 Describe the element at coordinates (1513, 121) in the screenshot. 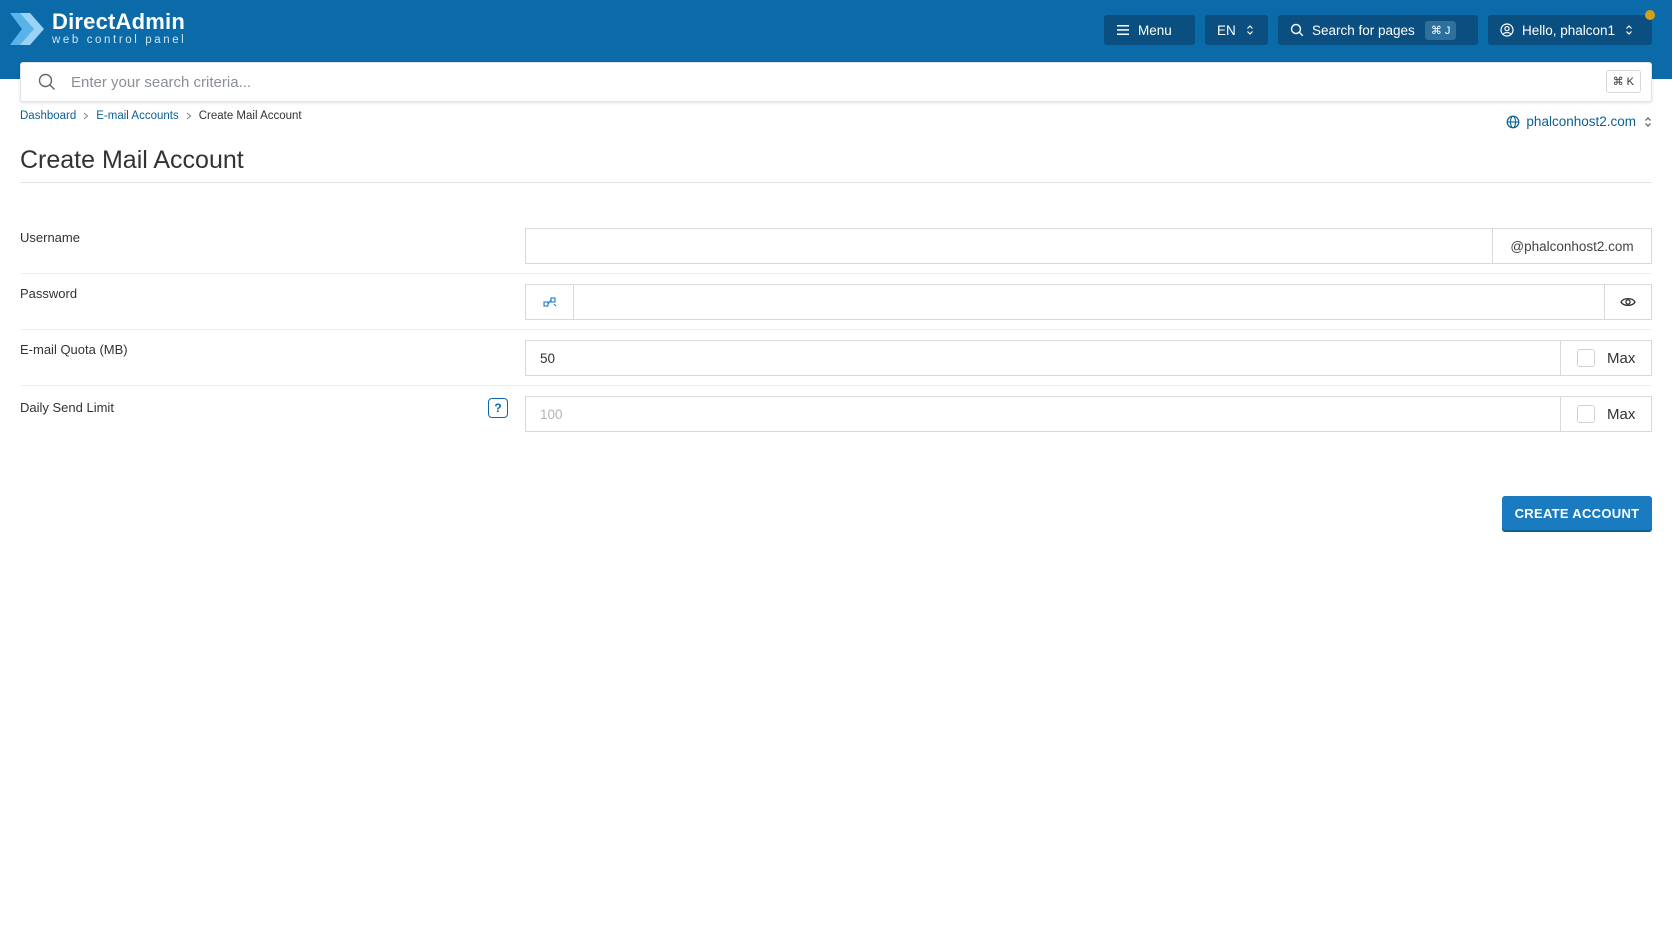

I see `globe-icon` at that location.